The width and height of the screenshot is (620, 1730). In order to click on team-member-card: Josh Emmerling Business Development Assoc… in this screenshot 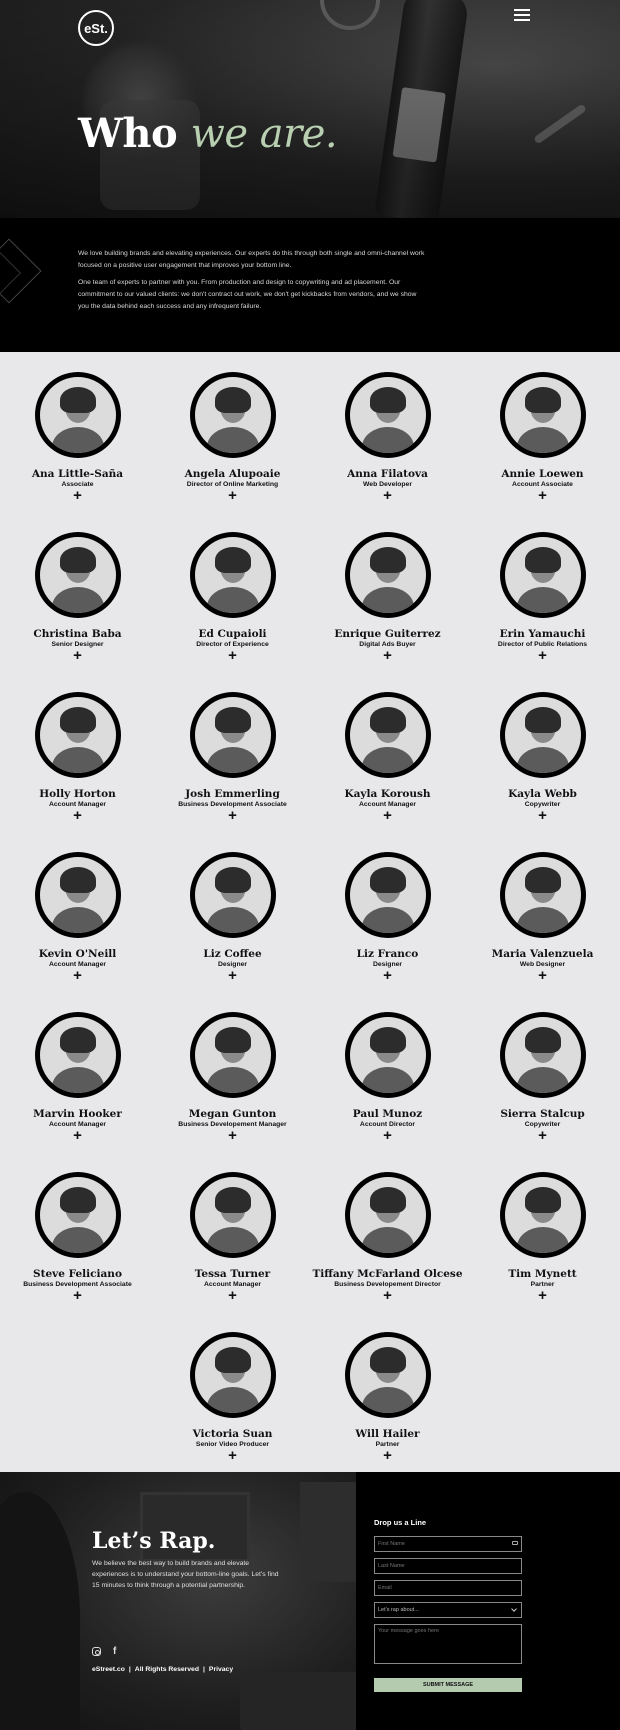, I will do `click(232, 772)`.